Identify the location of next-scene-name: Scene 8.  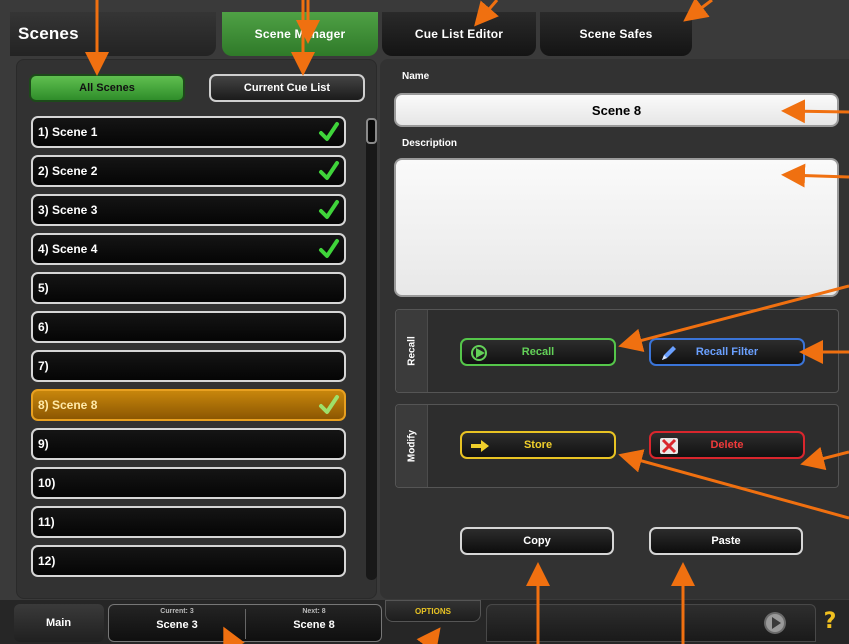
(314, 625).